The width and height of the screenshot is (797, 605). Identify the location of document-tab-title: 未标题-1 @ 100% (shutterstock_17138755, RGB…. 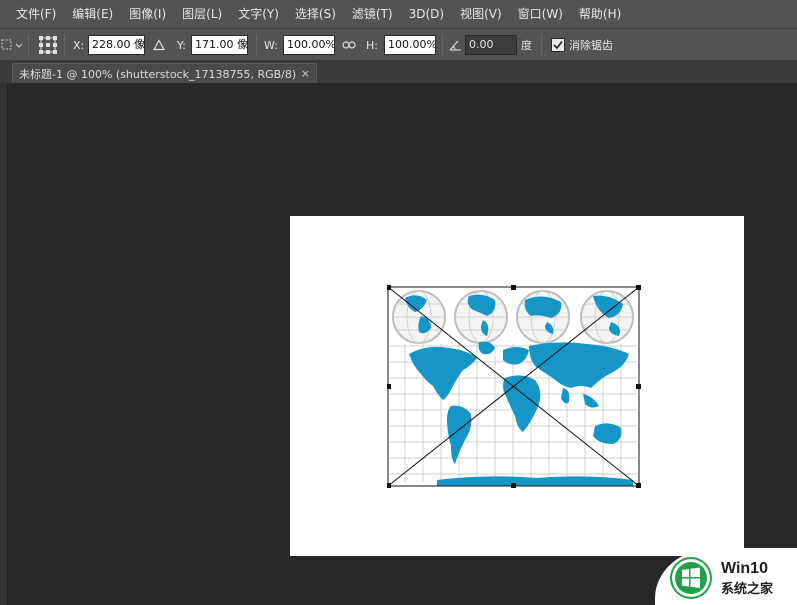
(158, 74).